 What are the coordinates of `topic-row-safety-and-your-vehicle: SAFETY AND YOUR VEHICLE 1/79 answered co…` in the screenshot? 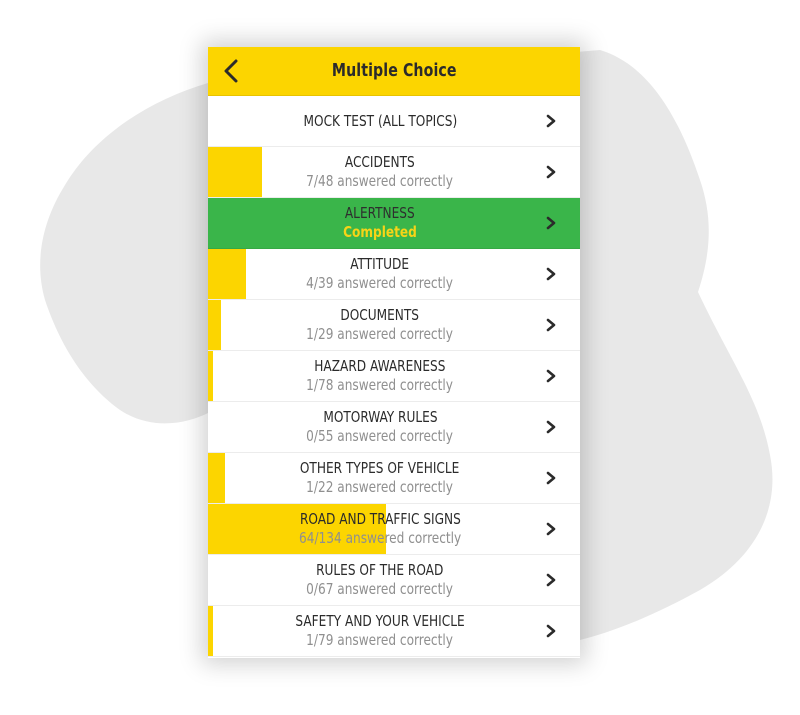 It's located at (394, 631).